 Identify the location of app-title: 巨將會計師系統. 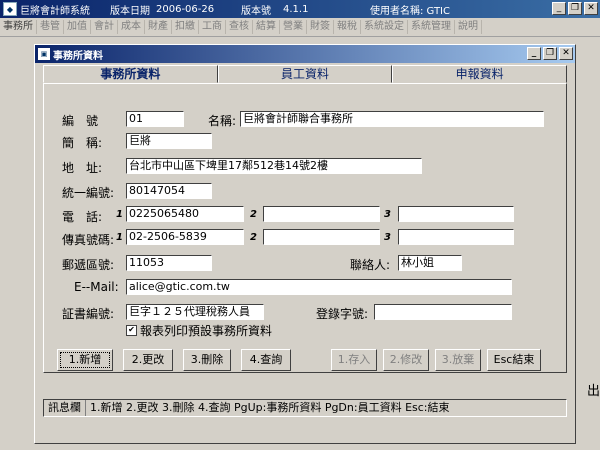
(55, 11).